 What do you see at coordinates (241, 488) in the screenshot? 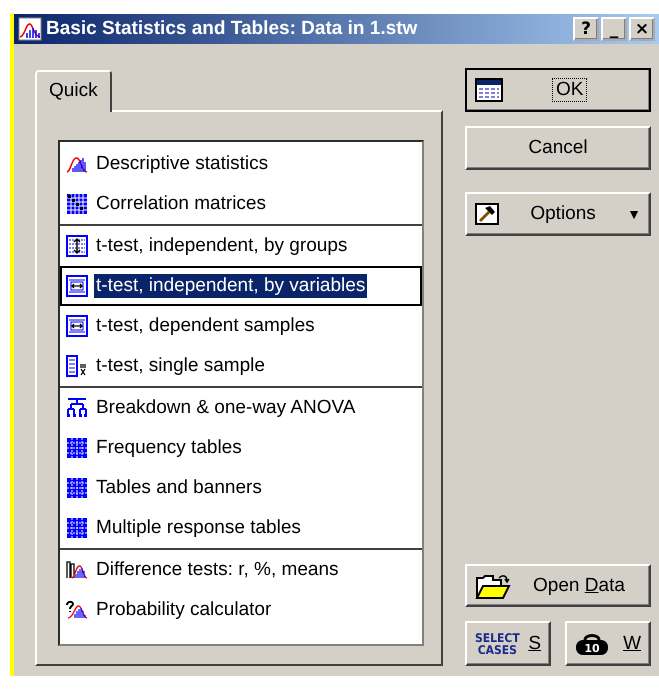
I see `list-item: Tables and banners` at bounding box center [241, 488].